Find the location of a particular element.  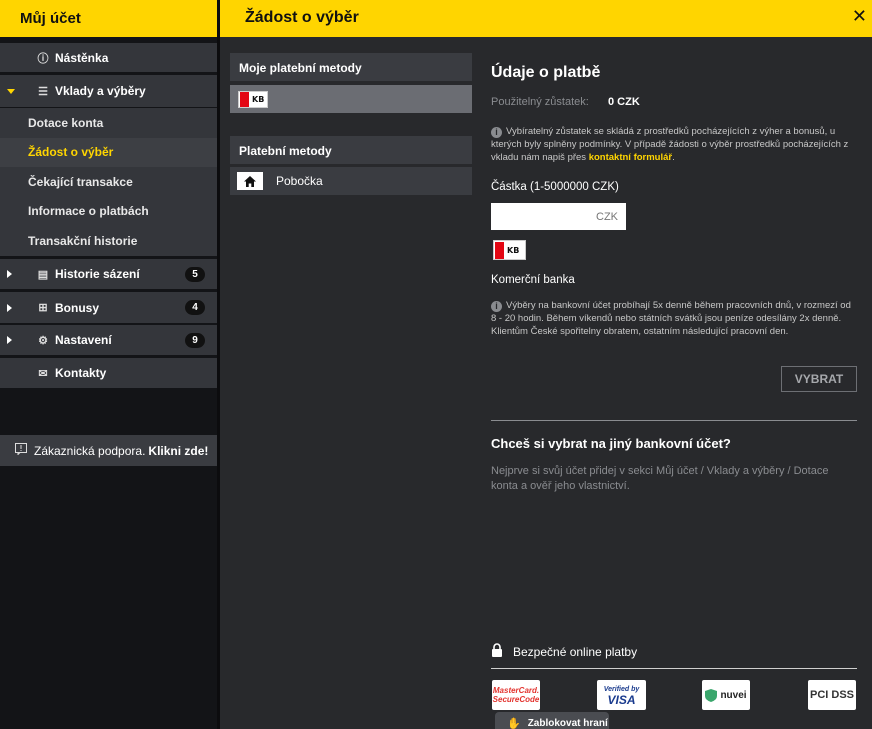

contact-form-link: kontaktní formulář is located at coordinates (630, 157).